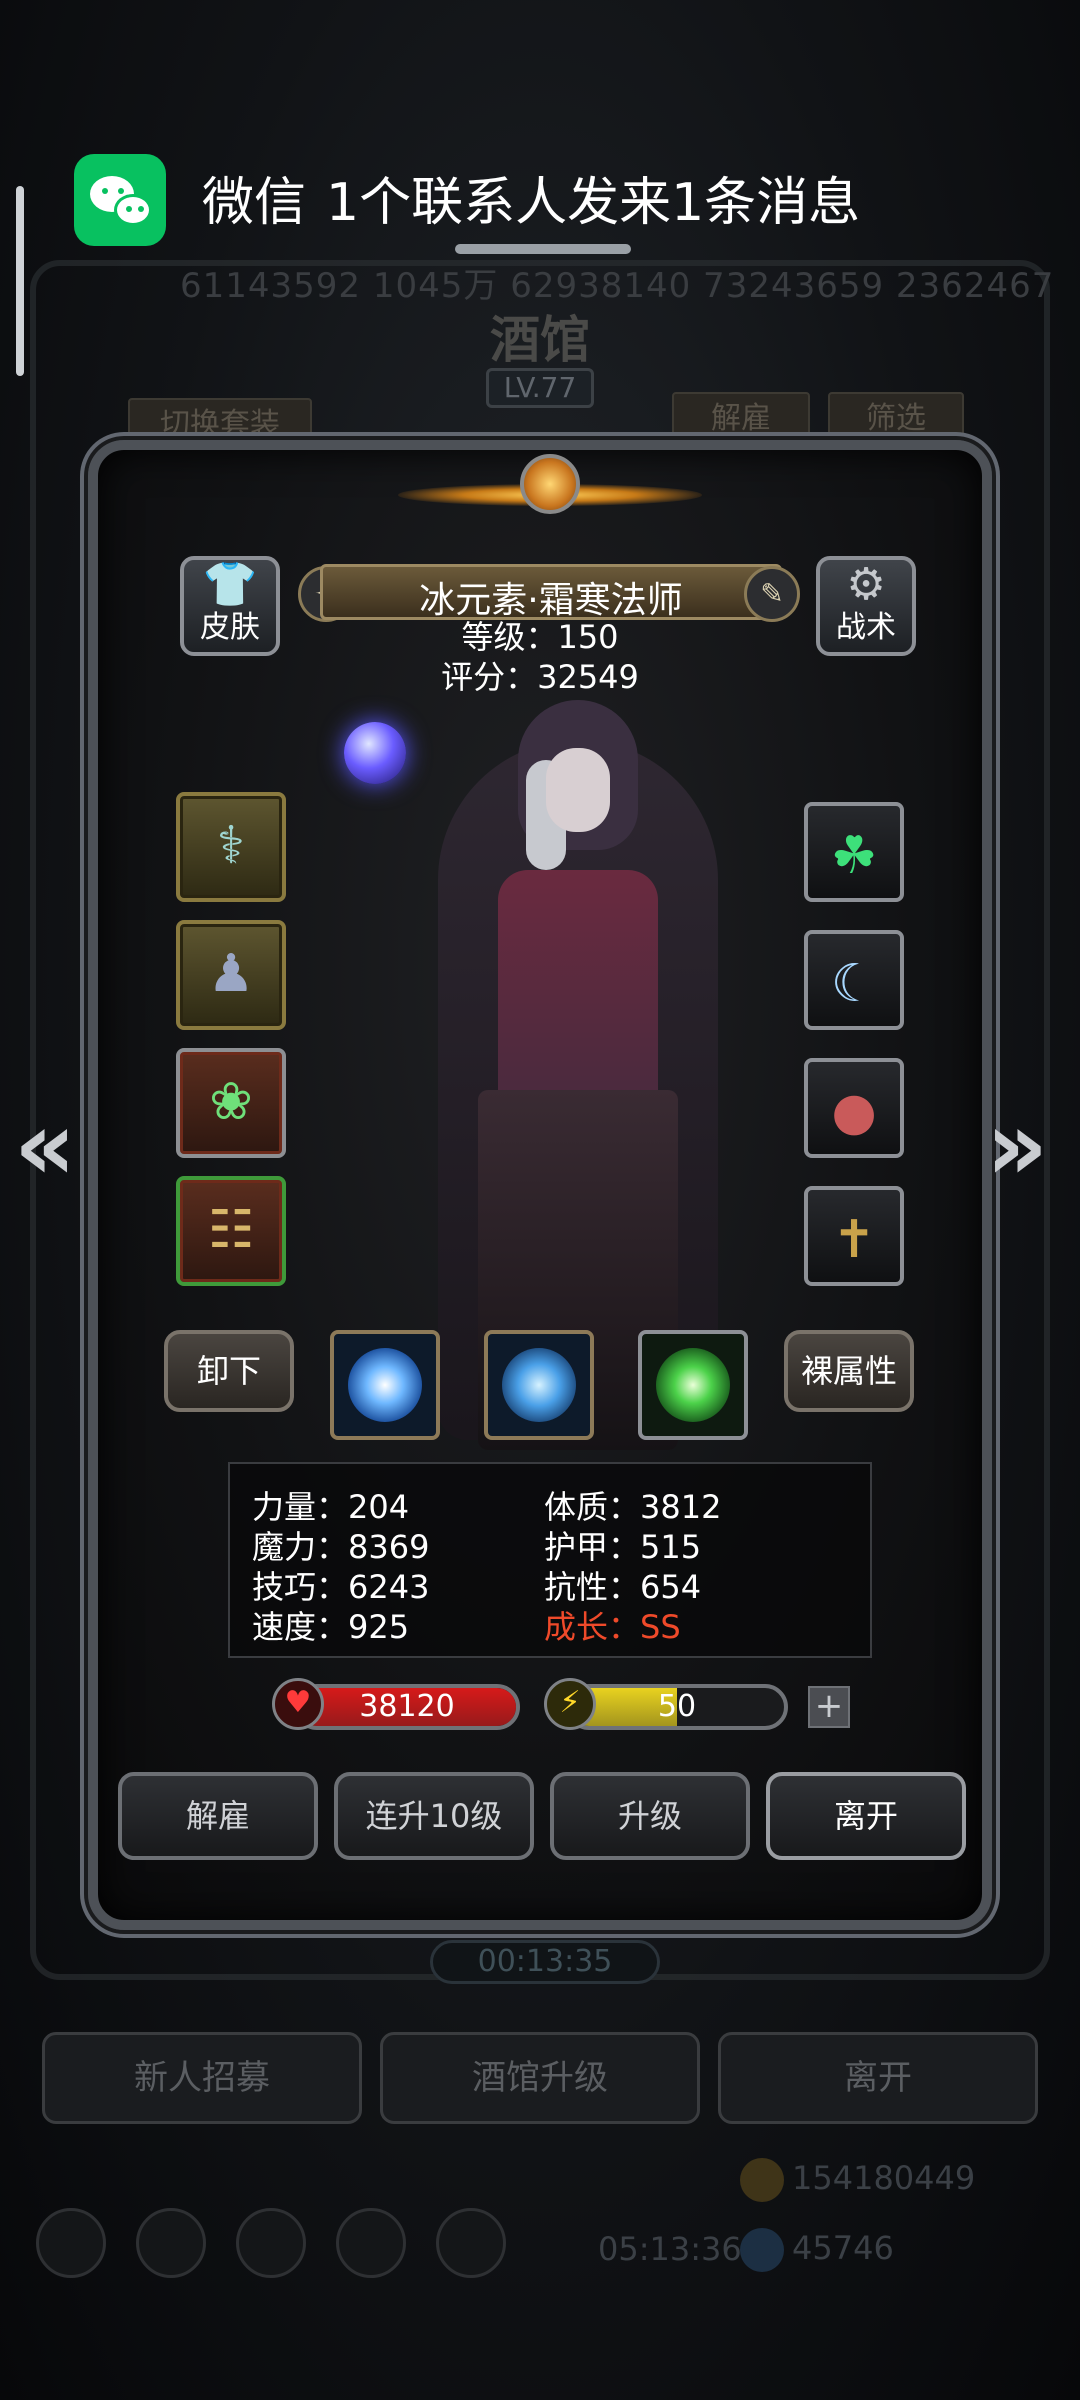  What do you see at coordinates (230, 584) in the screenshot?
I see `shirt-icon: 👕` at bounding box center [230, 584].